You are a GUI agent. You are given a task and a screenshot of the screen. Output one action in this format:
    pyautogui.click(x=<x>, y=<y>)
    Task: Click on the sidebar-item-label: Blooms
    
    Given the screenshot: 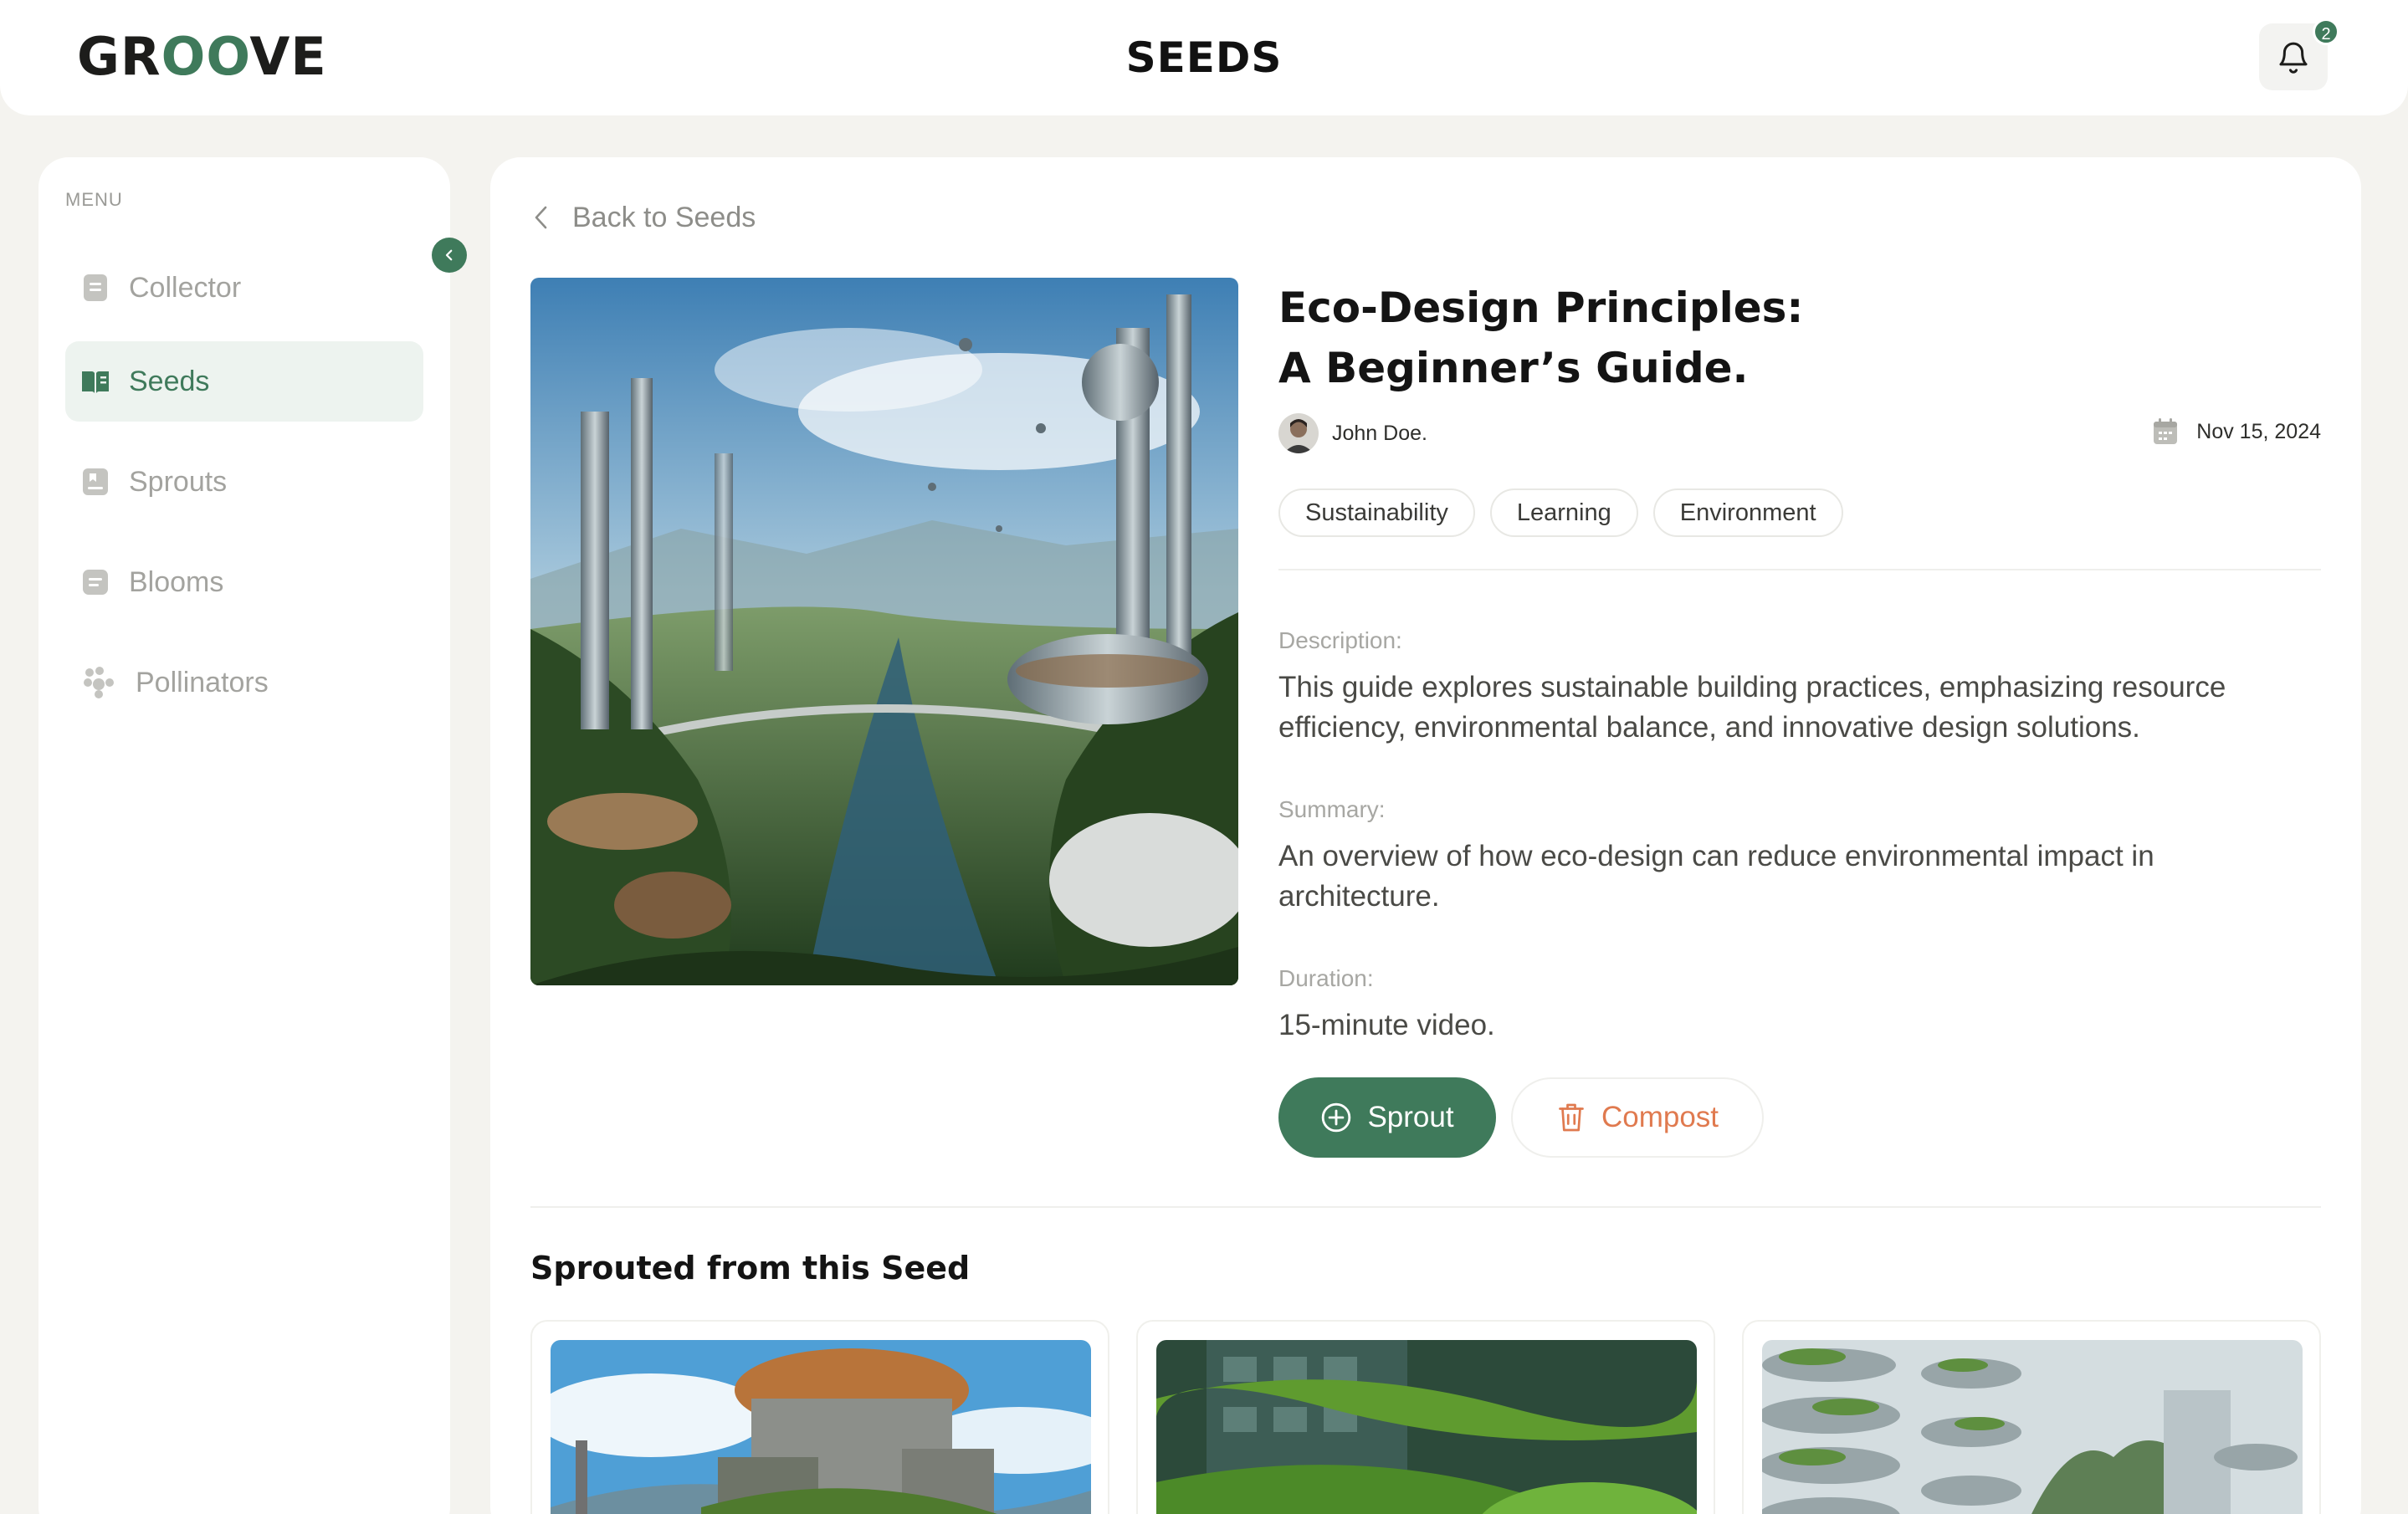 What is the action you would take?
    pyautogui.click(x=176, y=581)
    